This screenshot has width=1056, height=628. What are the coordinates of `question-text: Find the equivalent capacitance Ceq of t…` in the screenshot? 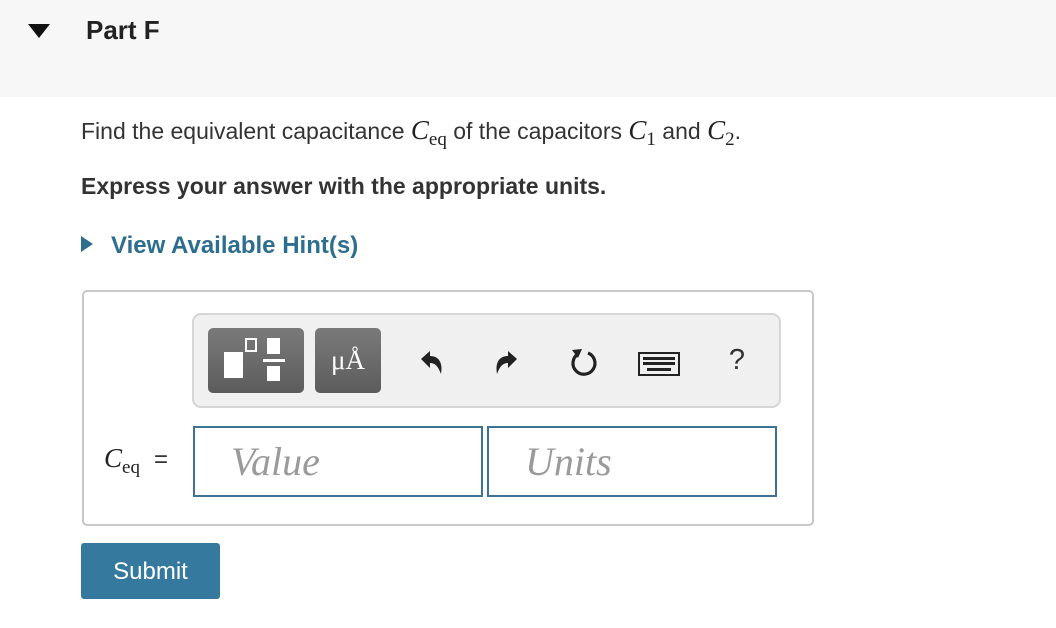 It's located at (411, 132).